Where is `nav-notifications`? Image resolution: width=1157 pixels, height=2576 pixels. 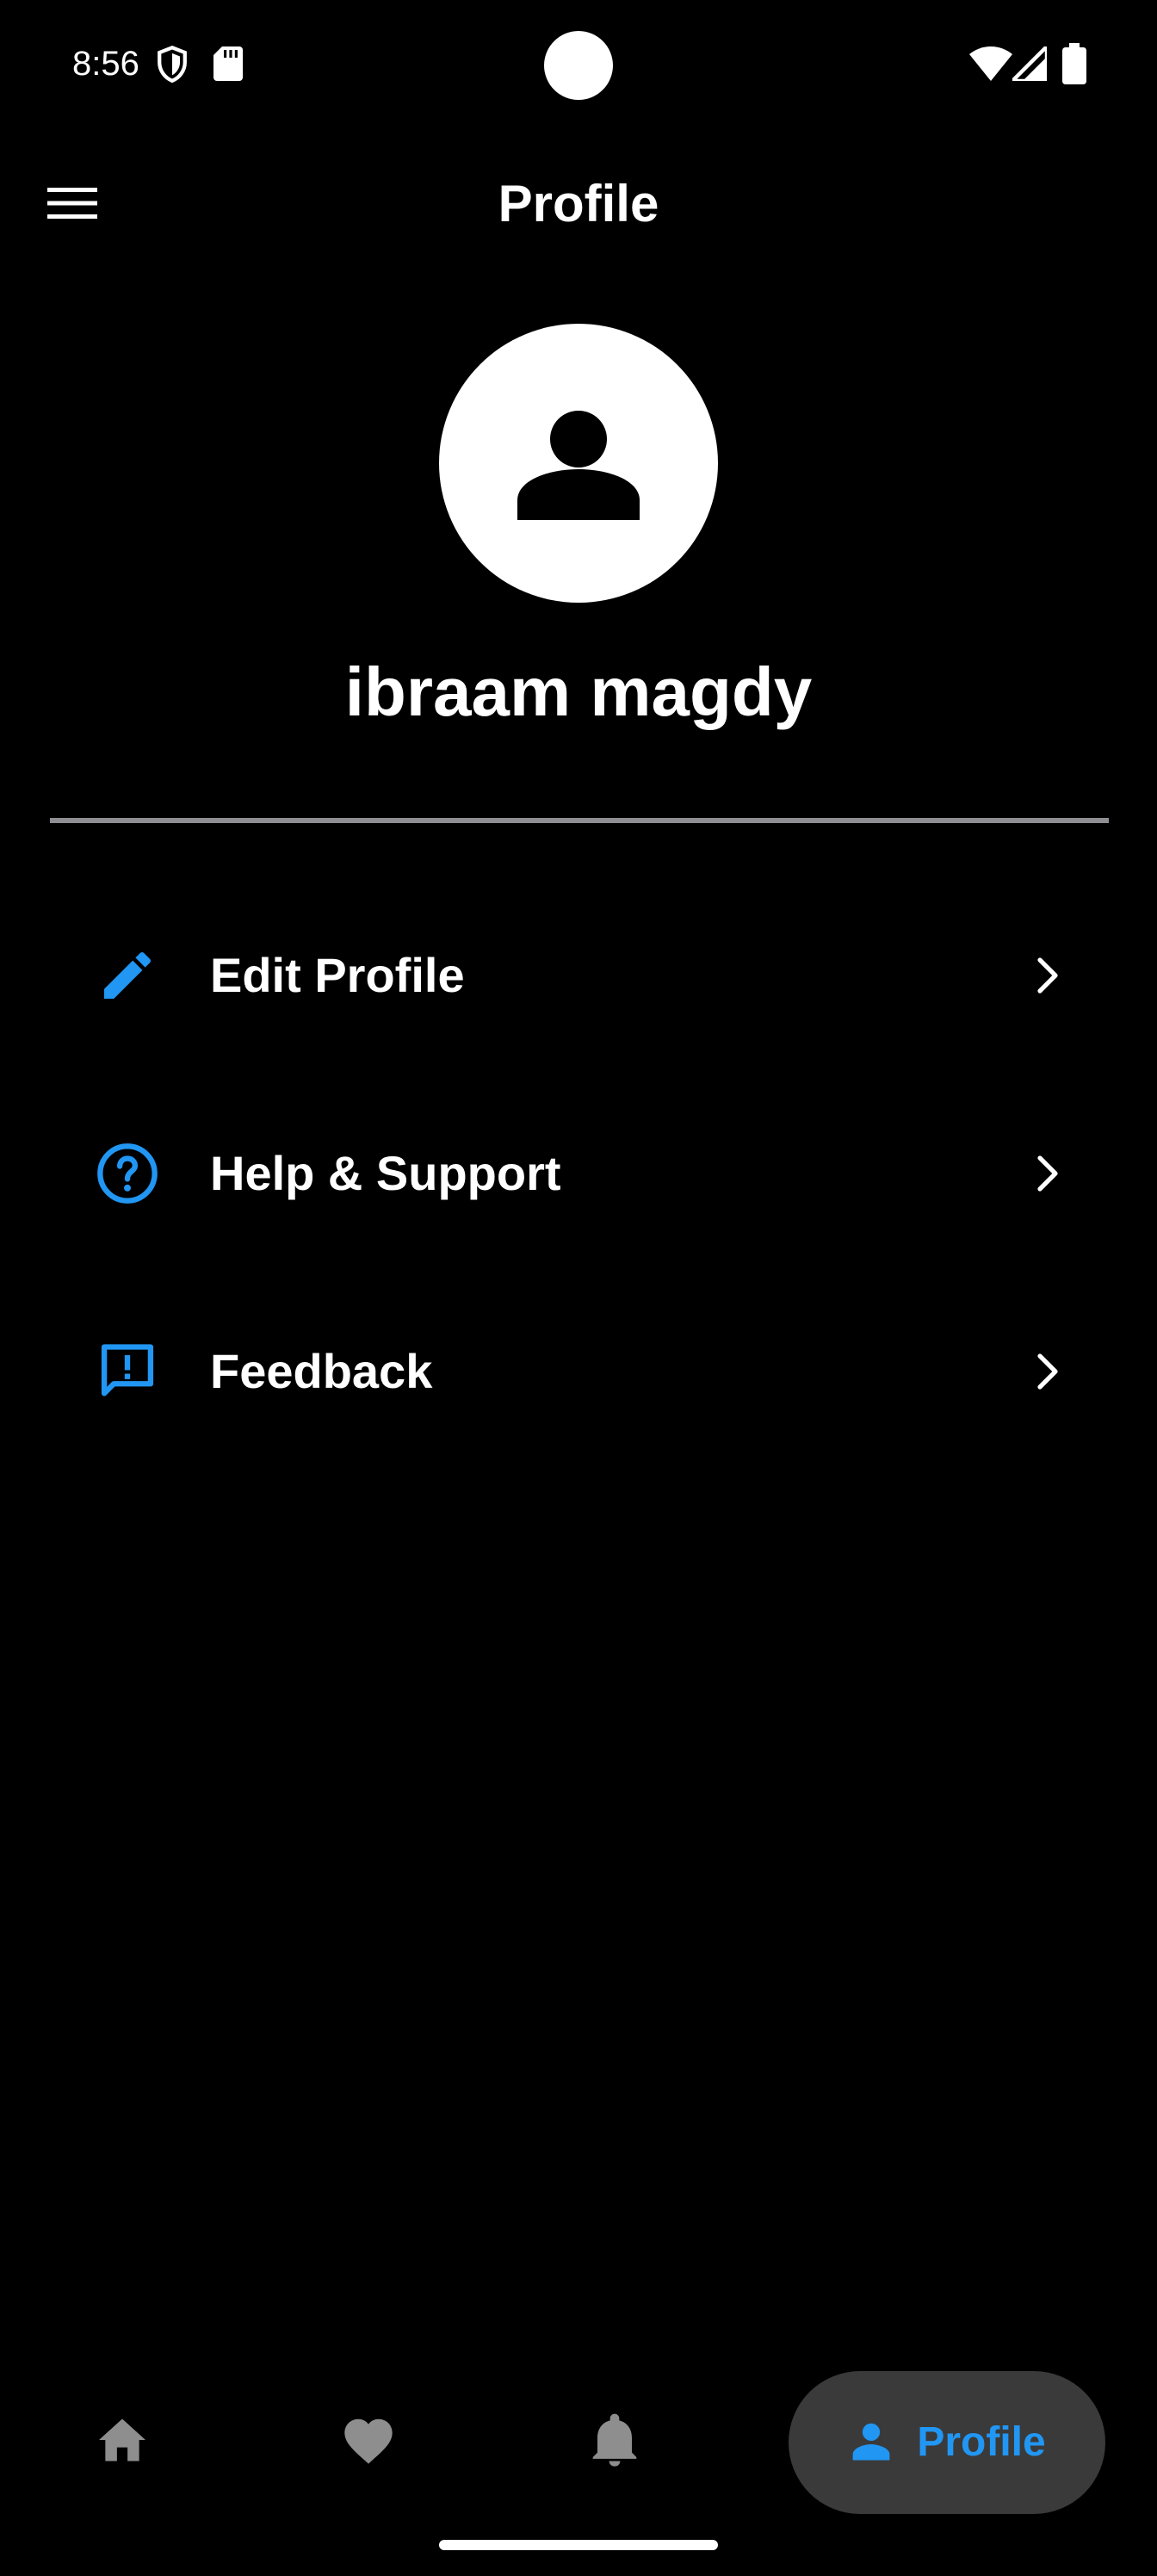
nav-notifications is located at coordinates (615, 2442).